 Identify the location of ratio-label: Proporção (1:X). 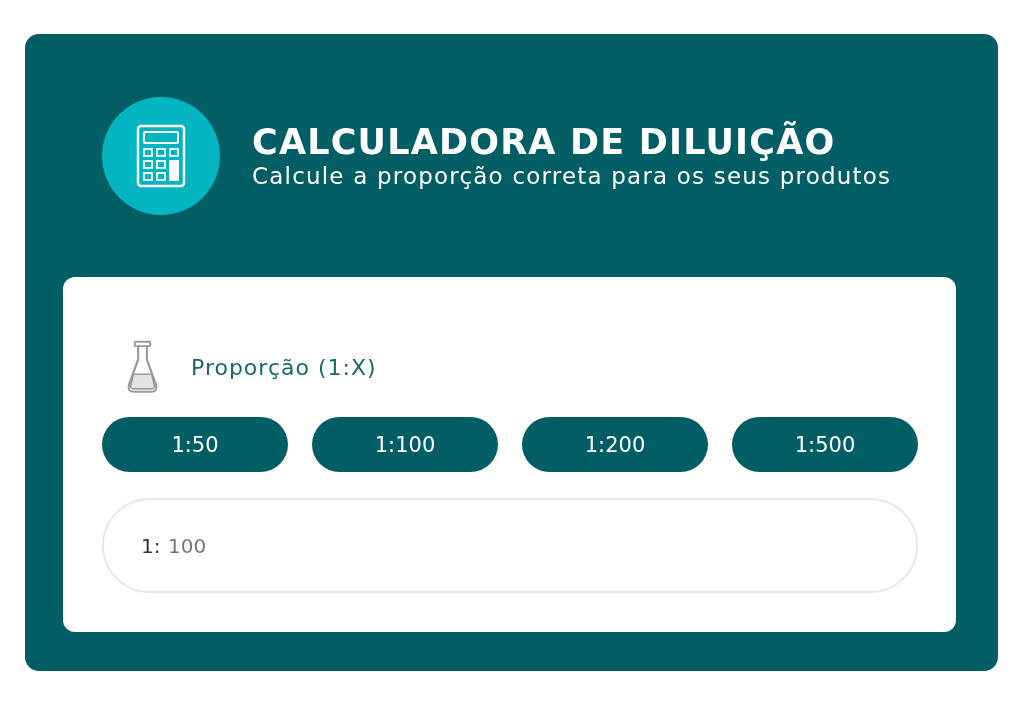
(284, 367).